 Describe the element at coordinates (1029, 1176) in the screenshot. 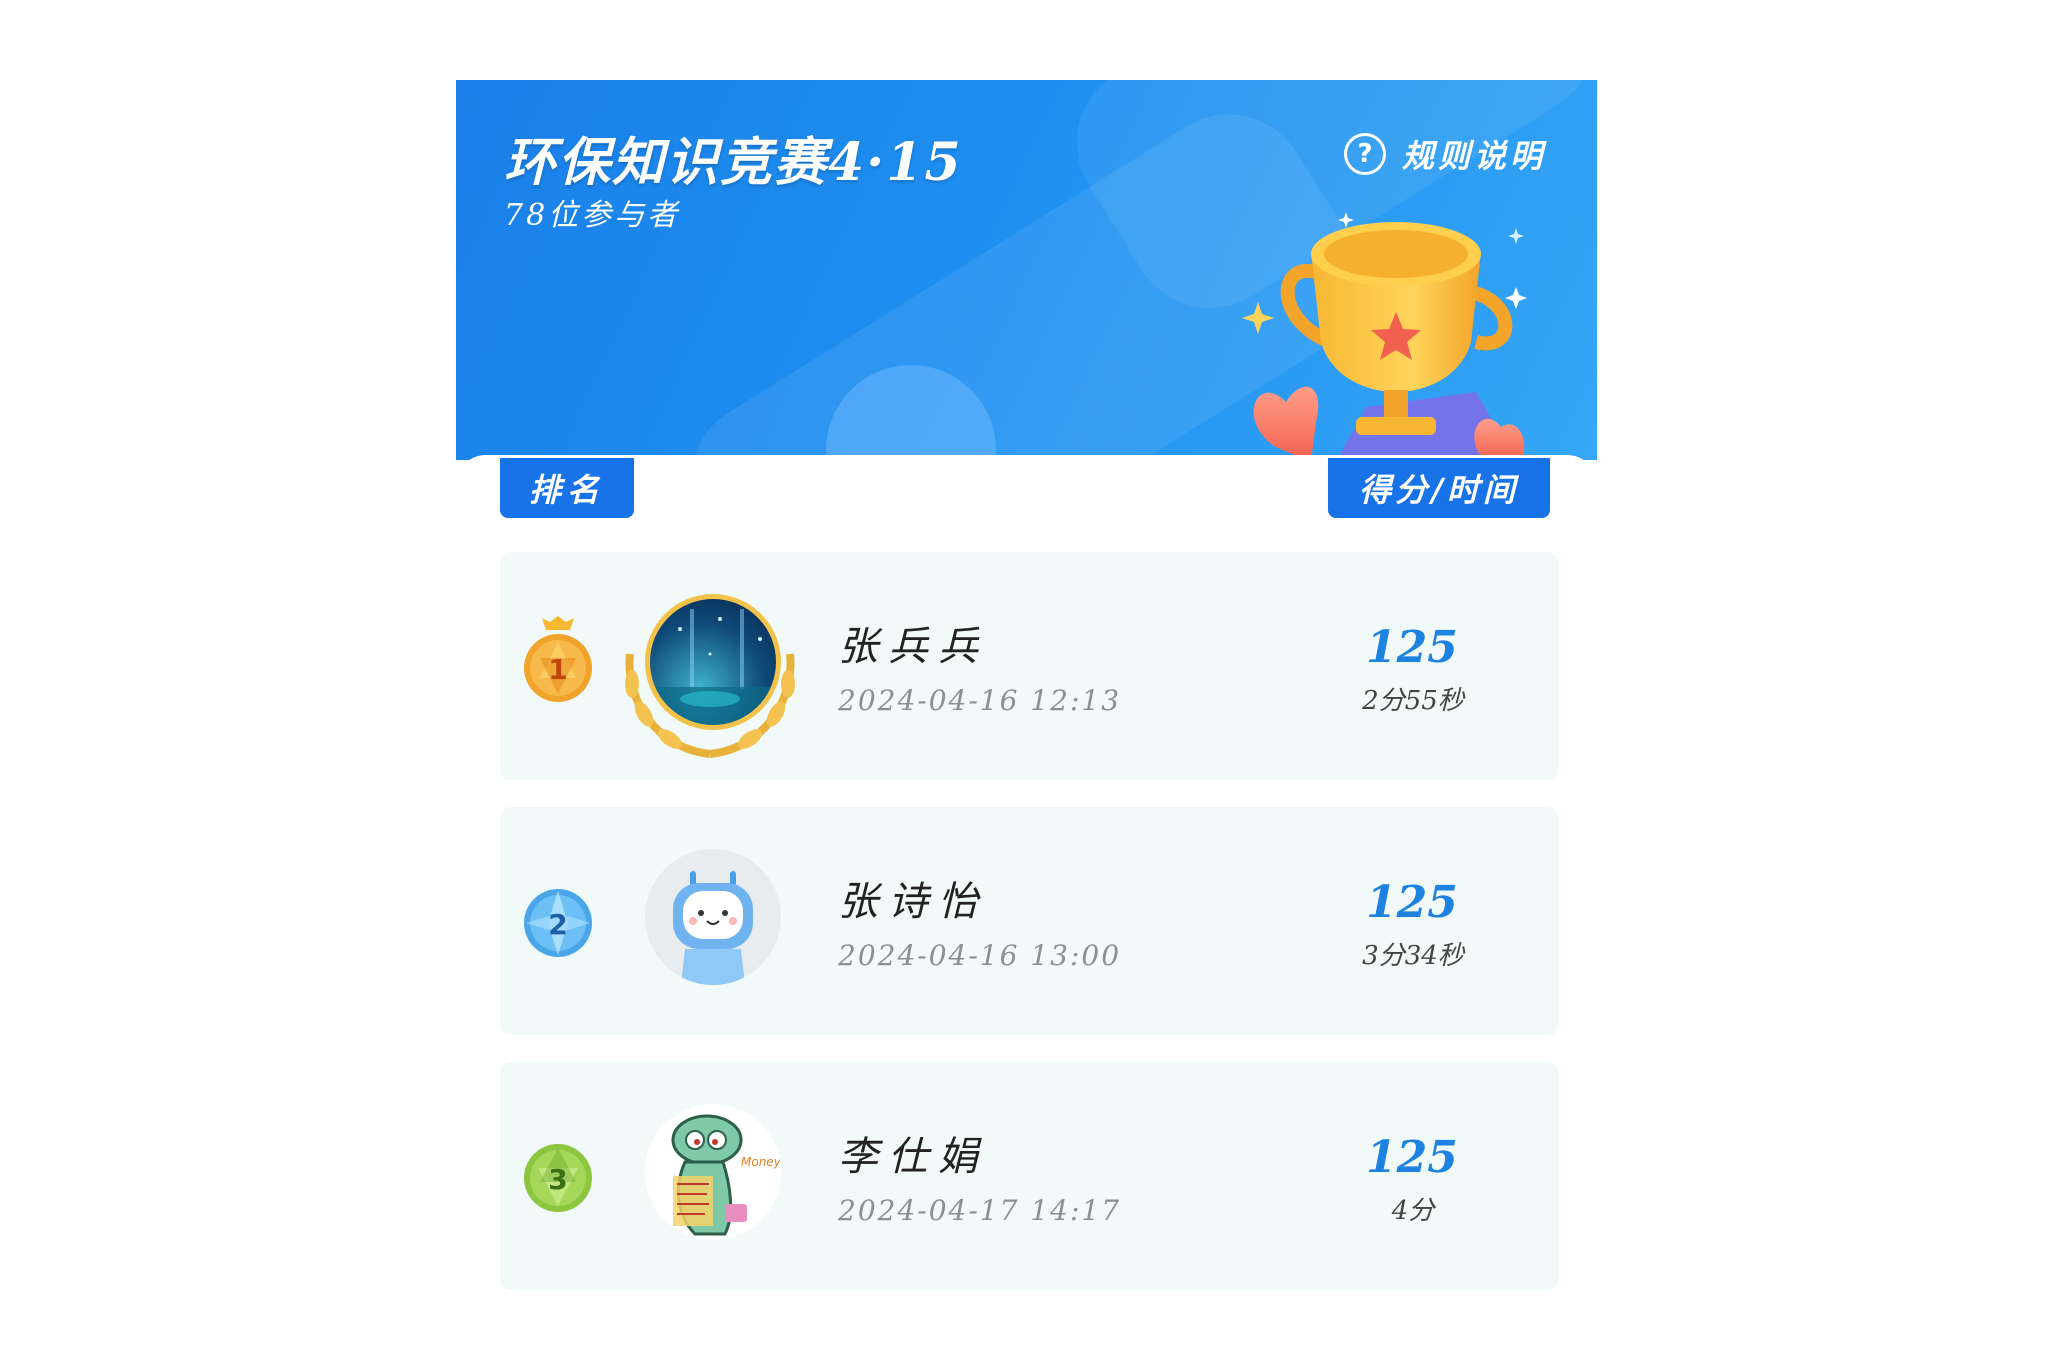

I see `list-item: 3 Money! 李仕娟 2024-04-17 14:17 125 4分` at that location.